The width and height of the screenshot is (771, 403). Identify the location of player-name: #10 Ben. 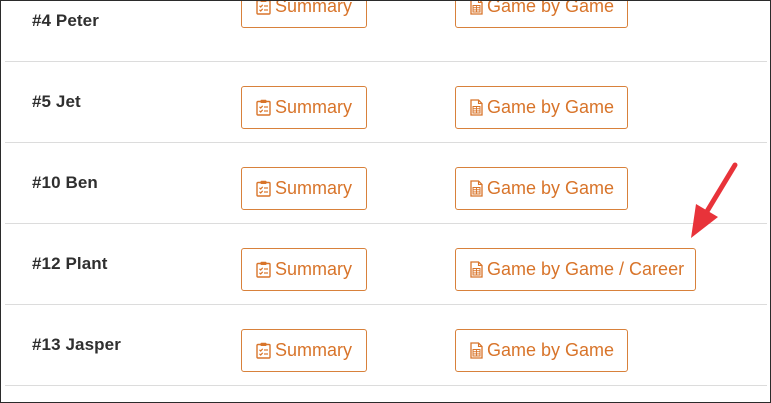
(65, 182).